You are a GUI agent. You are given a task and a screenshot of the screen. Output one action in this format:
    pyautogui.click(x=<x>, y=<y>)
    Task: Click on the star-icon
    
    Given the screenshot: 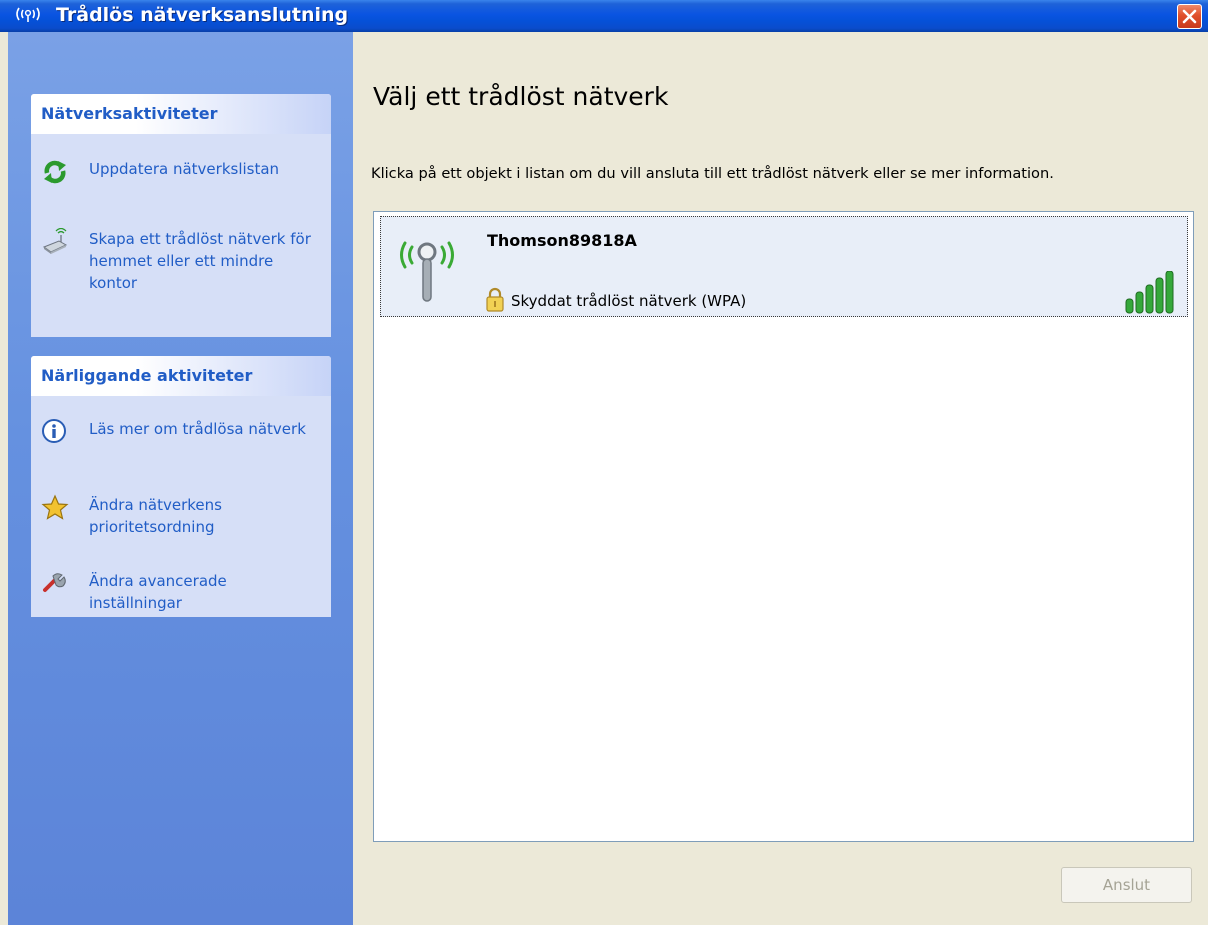 What is the action you would take?
    pyautogui.click(x=55, y=507)
    